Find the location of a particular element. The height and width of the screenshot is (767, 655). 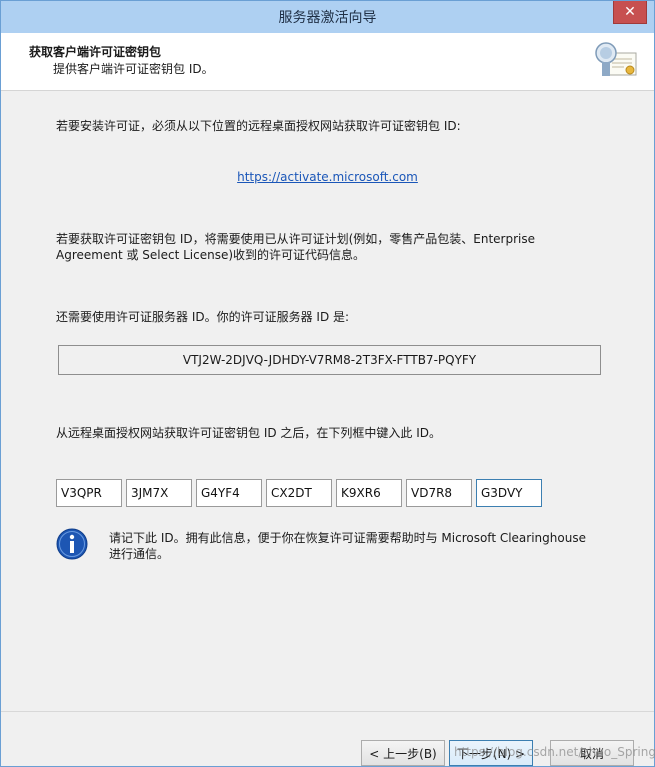

intro-text: 若要安装许可证，必须从以下位置的远程桌面授权网站获取许可证密钥包 ID: is located at coordinates (258, 126).